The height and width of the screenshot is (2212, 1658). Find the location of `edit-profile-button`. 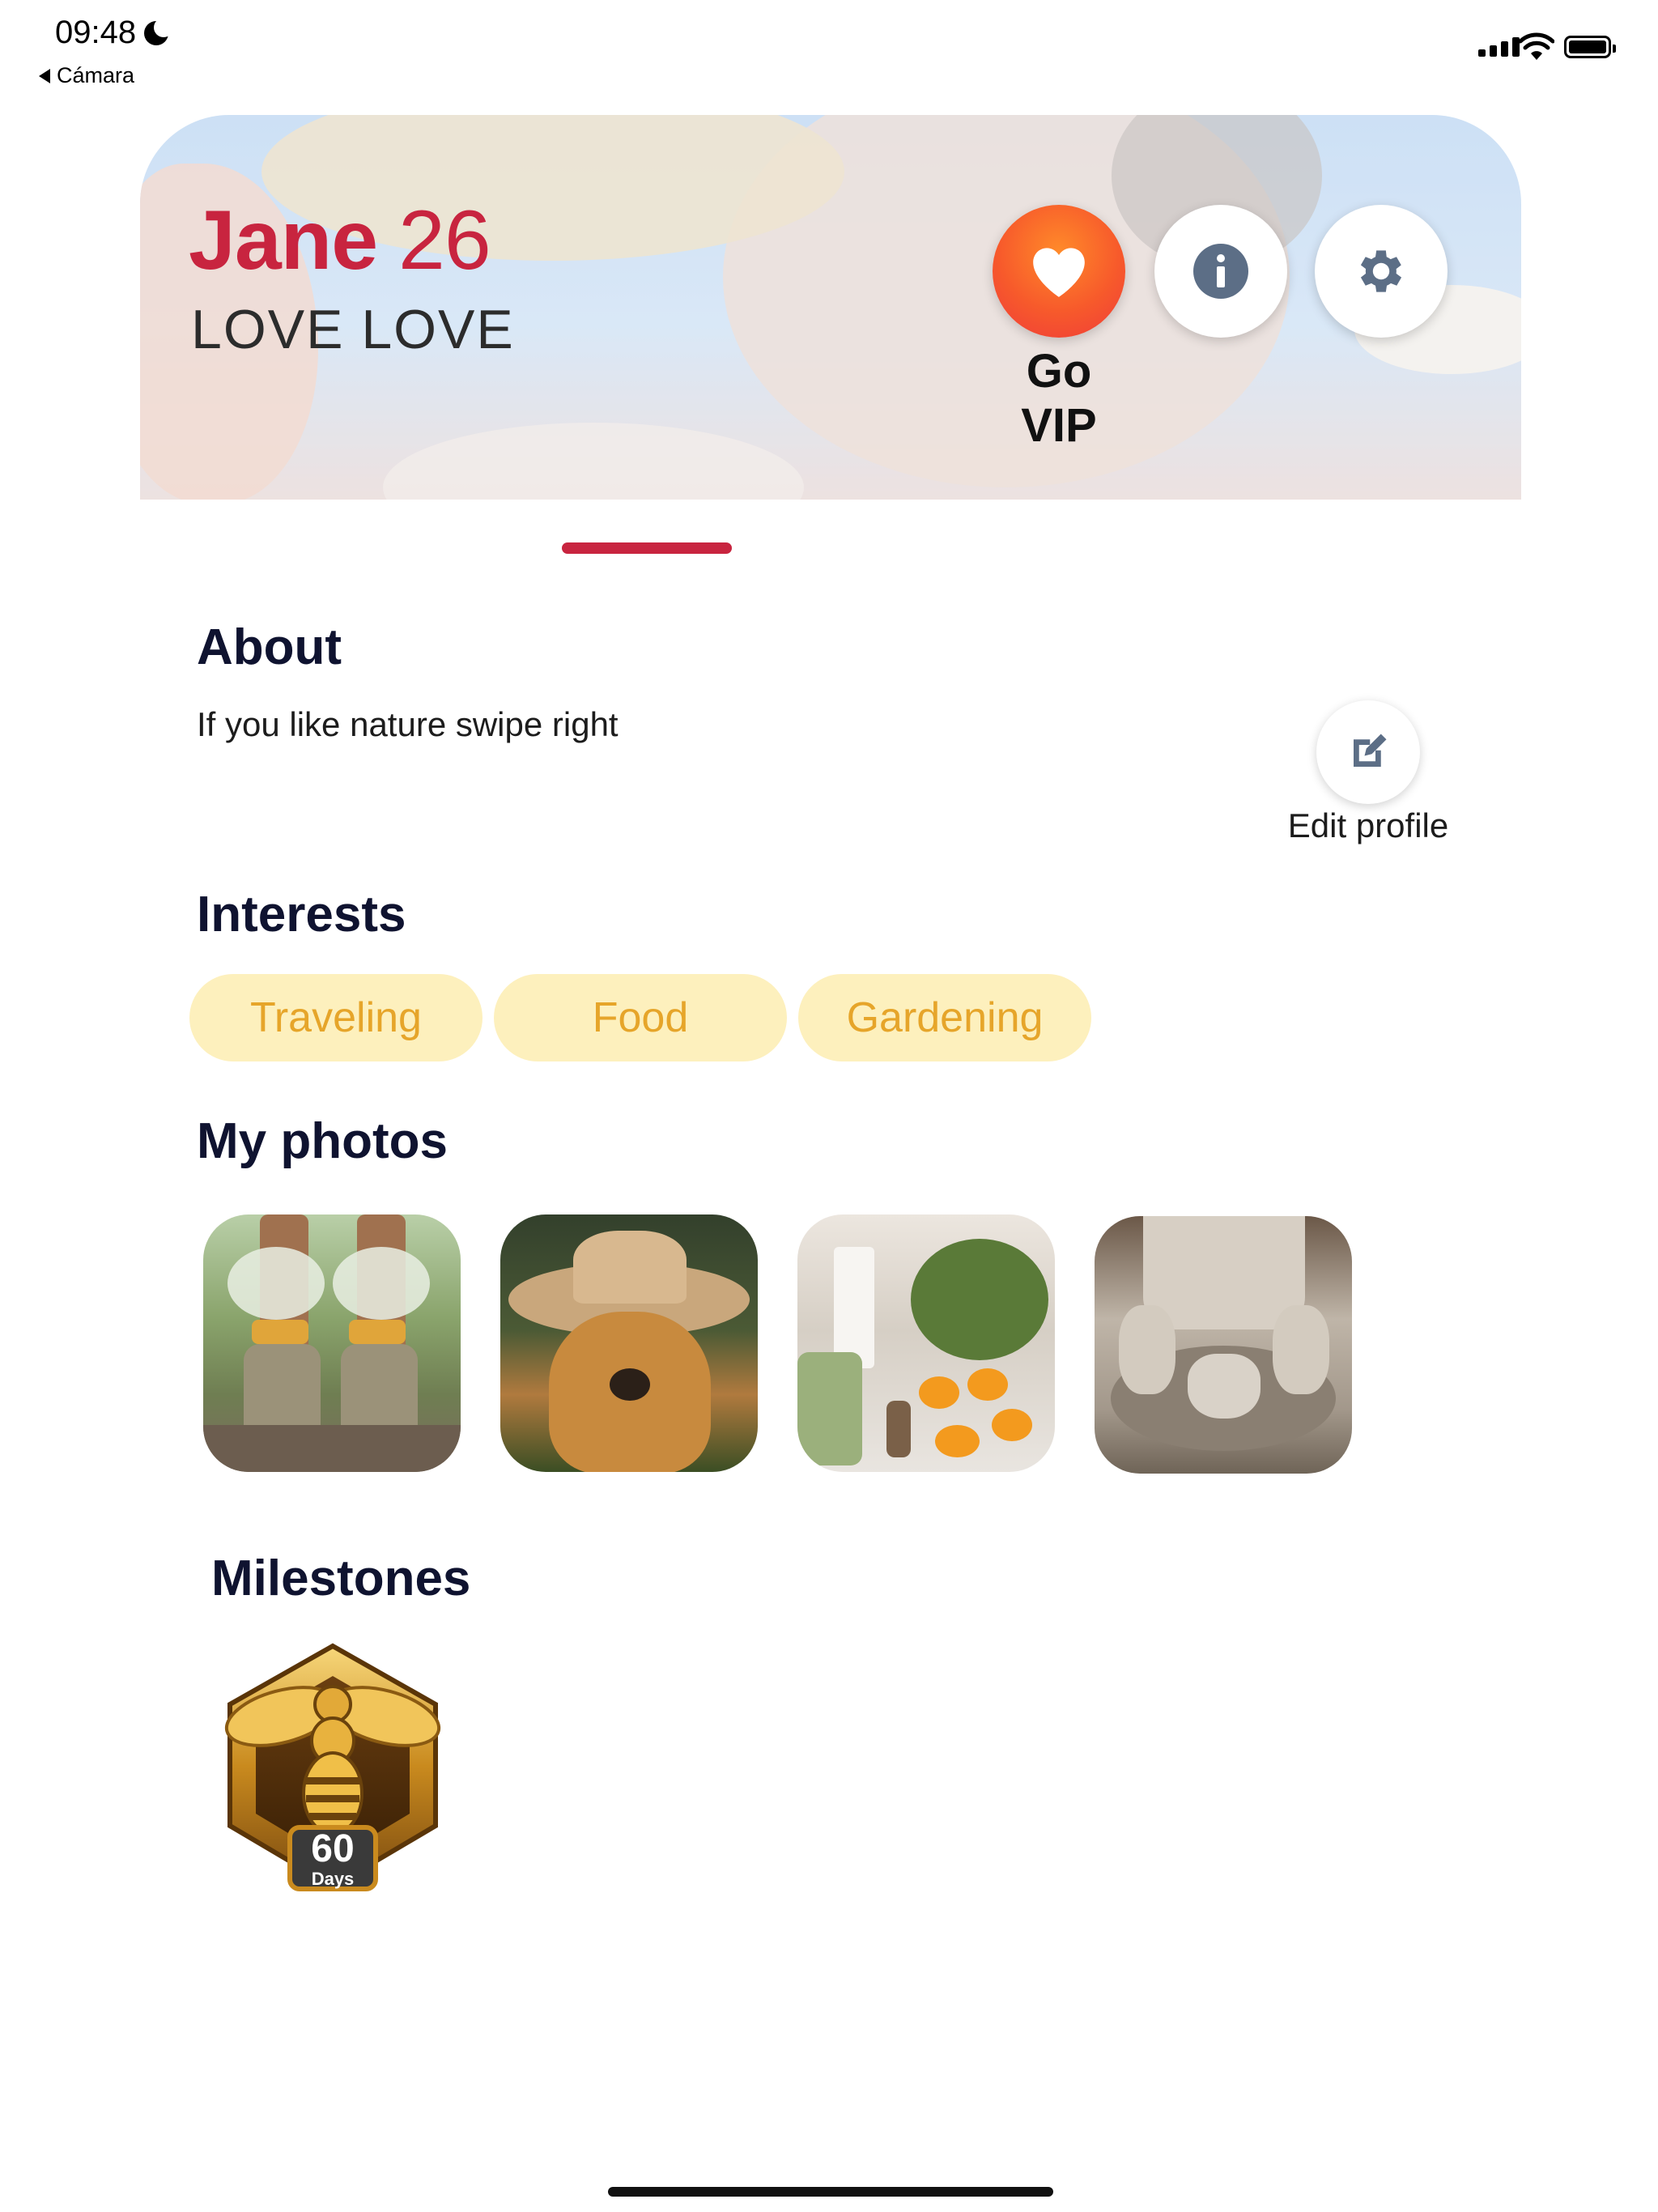

edit-profile-button is located at coordinates (1368, 752).